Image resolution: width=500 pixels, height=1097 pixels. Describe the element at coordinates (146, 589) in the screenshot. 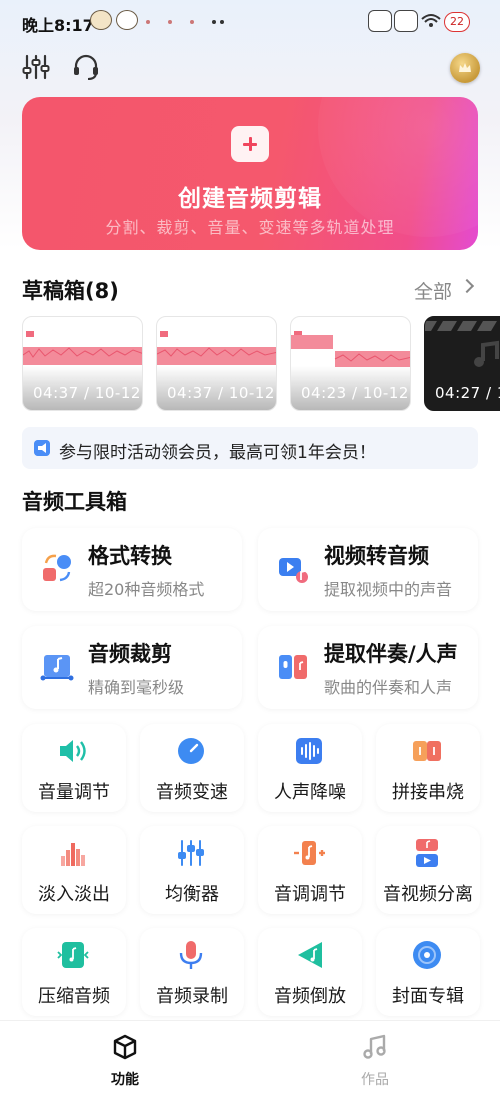

I see `tool-subtitle: 超20种音频格式` at that location.